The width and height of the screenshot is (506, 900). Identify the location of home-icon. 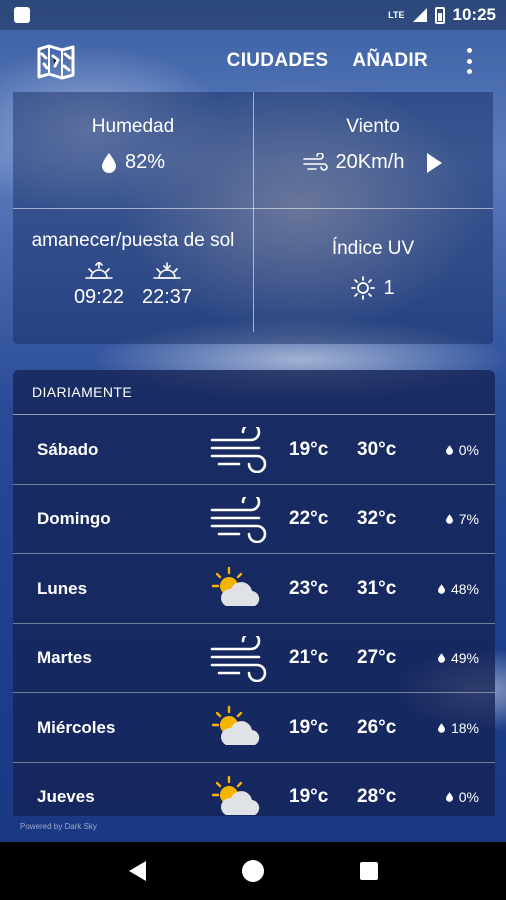
(252, 871).